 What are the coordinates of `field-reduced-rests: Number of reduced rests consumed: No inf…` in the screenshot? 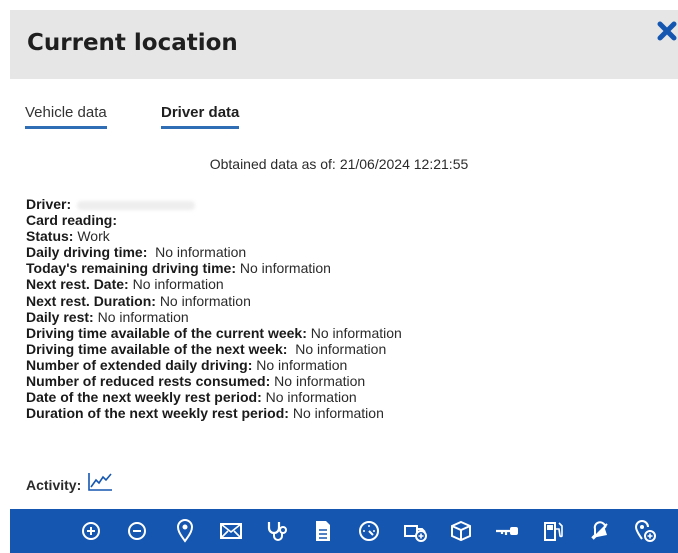 It's located at (214, 381).